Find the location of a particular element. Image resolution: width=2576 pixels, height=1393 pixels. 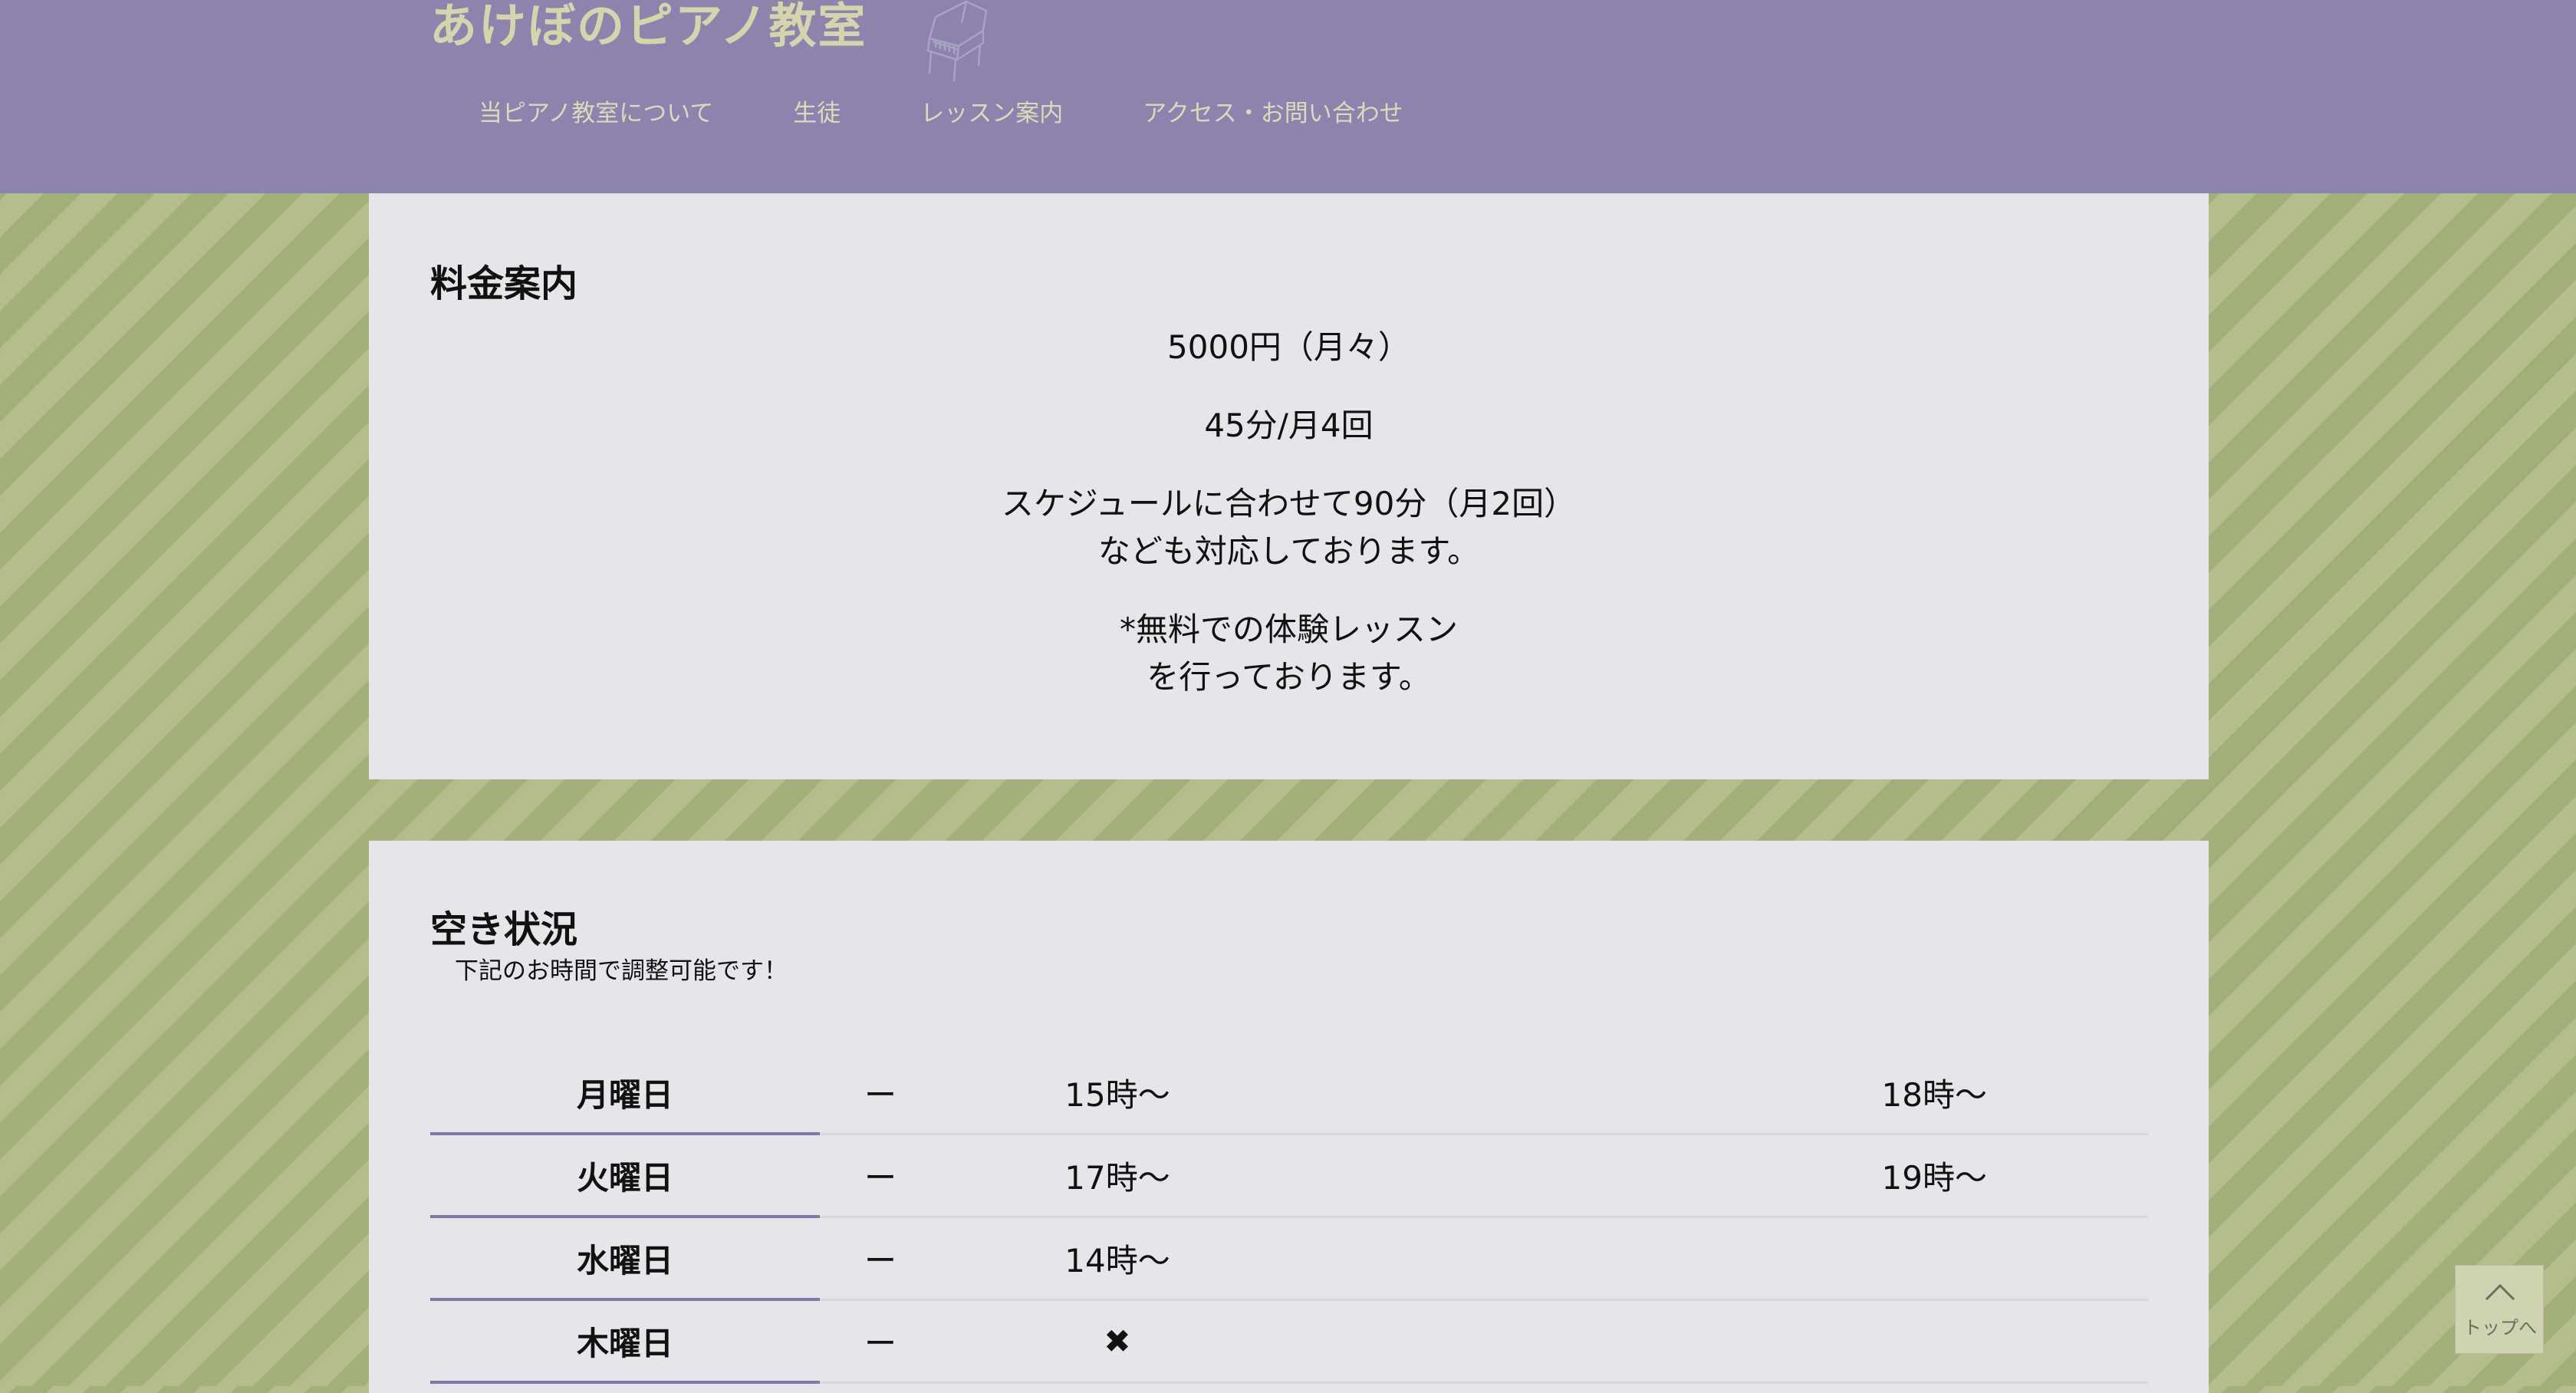

table-row: 水曜日 ー 14時〜 is located at coordinates (1289, 1259).